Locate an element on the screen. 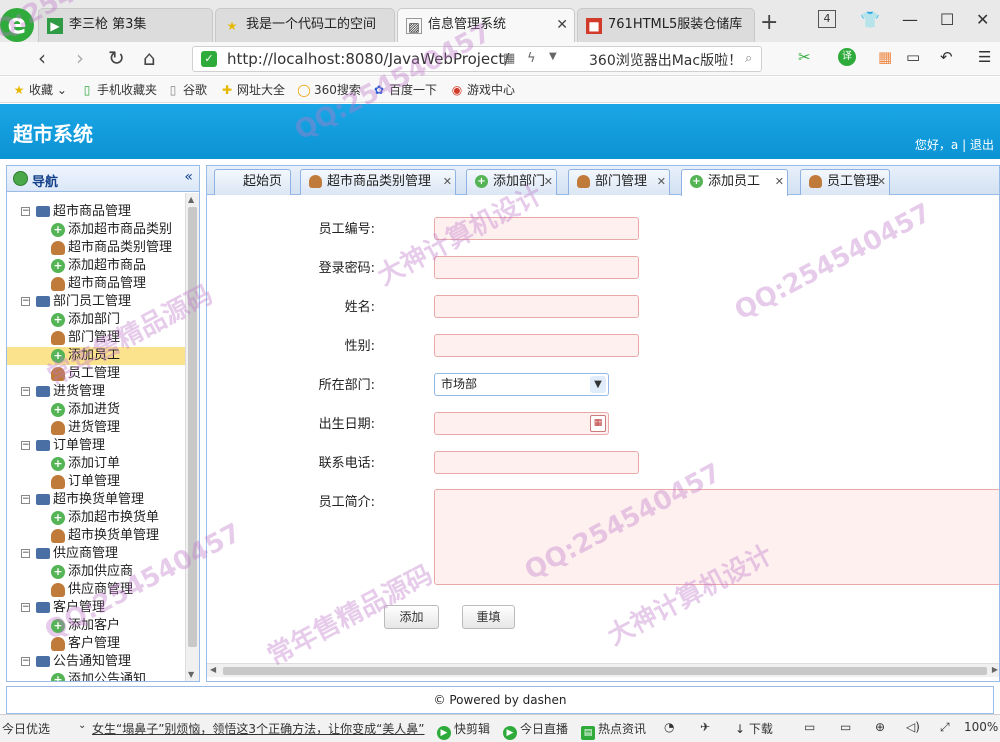  zoom-plus-icon: ⊕ is located at coordinates (880, 727).